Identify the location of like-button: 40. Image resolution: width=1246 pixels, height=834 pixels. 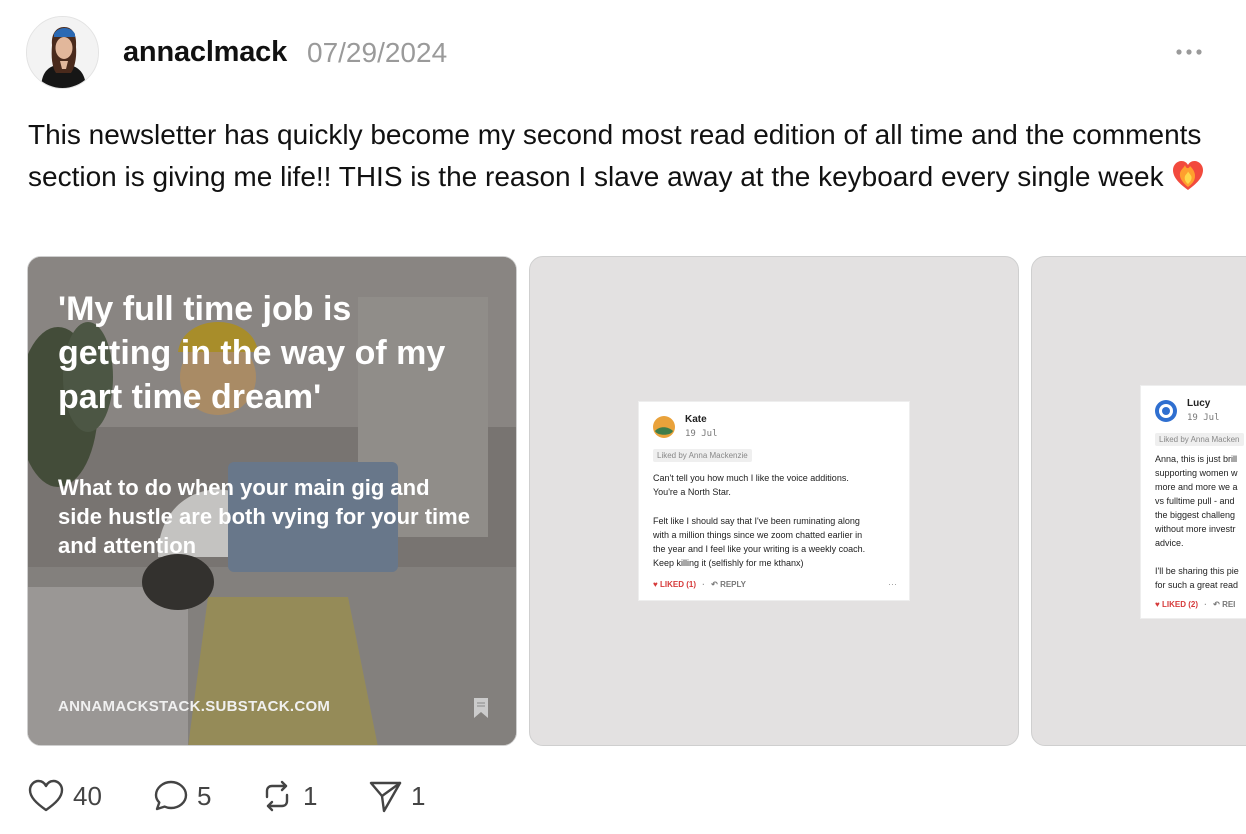
(64, 796).